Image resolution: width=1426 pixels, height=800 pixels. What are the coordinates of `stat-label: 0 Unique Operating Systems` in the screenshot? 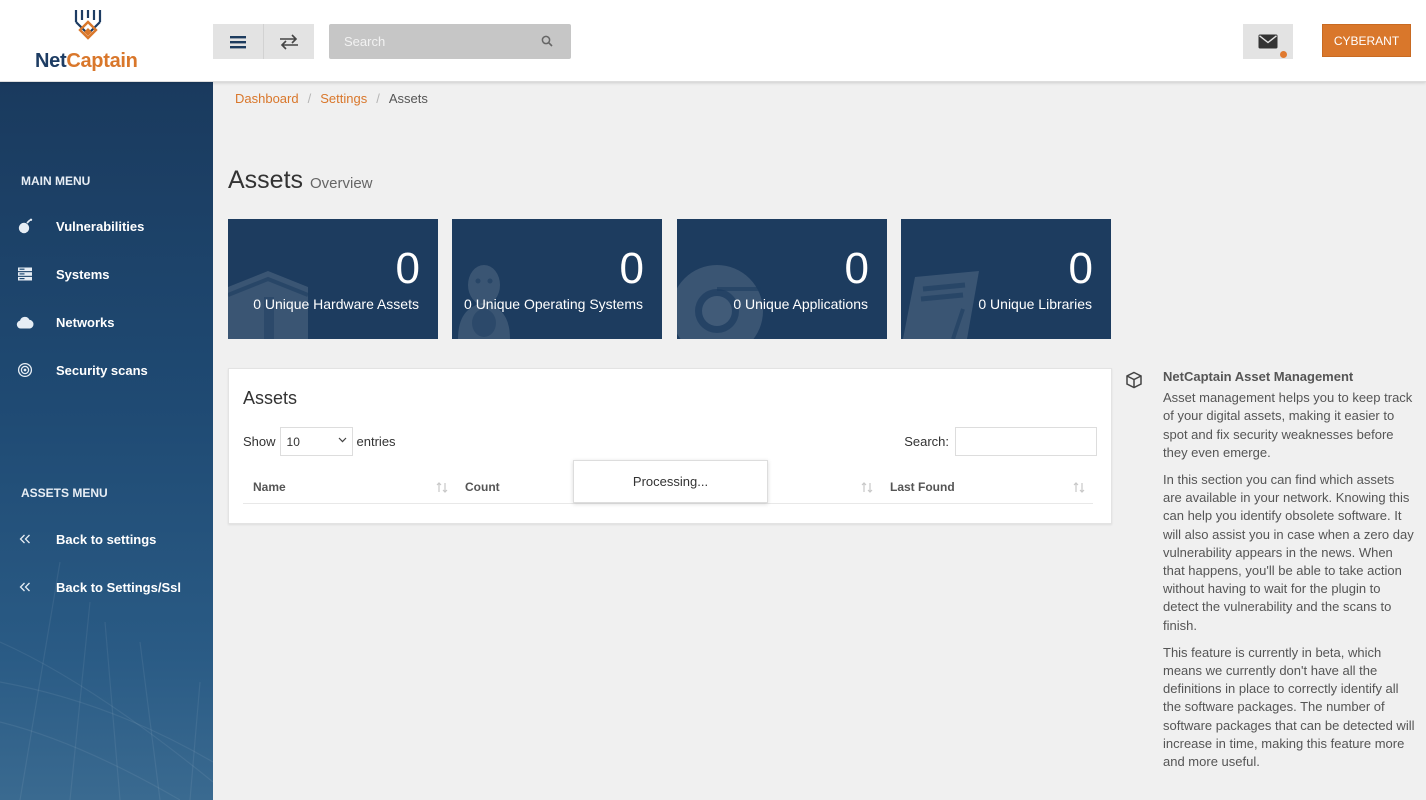 It's located at (553, 304).